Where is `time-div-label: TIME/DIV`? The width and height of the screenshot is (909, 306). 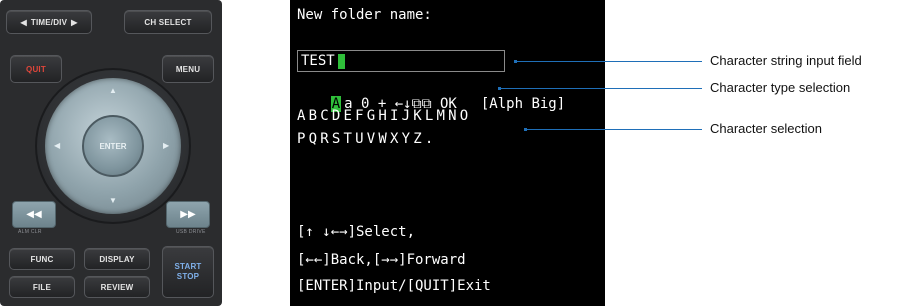 time-div-label: TIME/DIV is located at coordinates (49, 22).